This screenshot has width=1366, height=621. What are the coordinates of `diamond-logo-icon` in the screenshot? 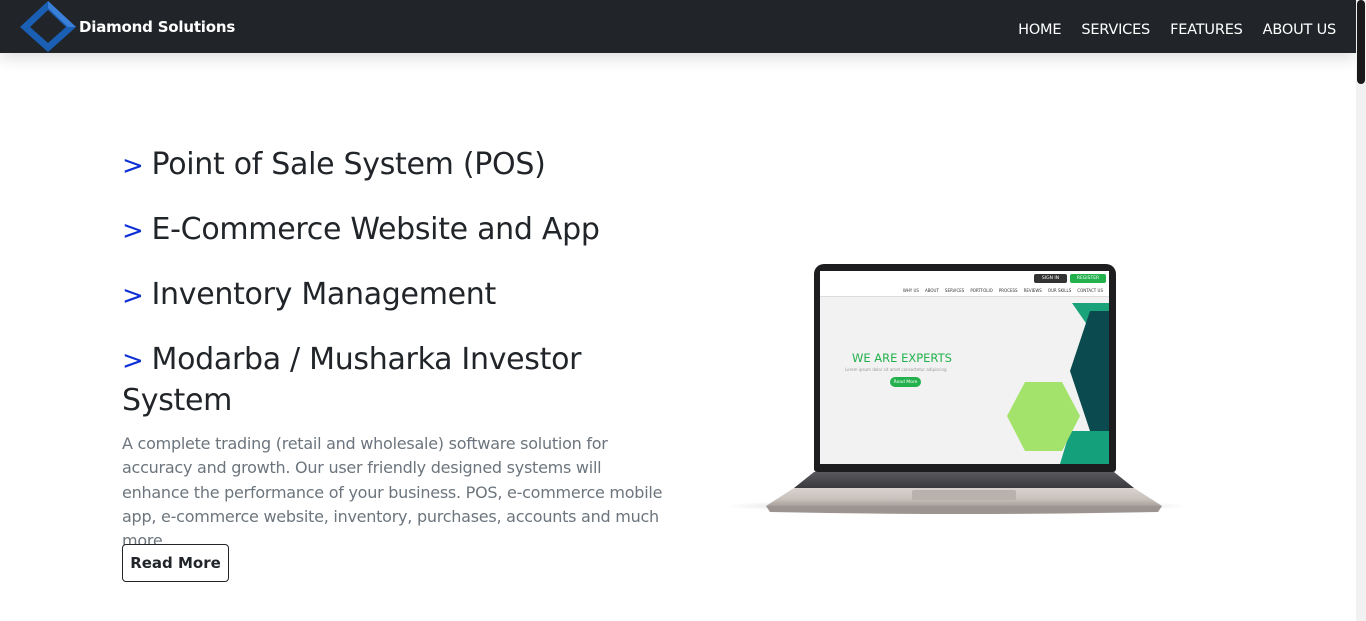 It's located at (48, 26).